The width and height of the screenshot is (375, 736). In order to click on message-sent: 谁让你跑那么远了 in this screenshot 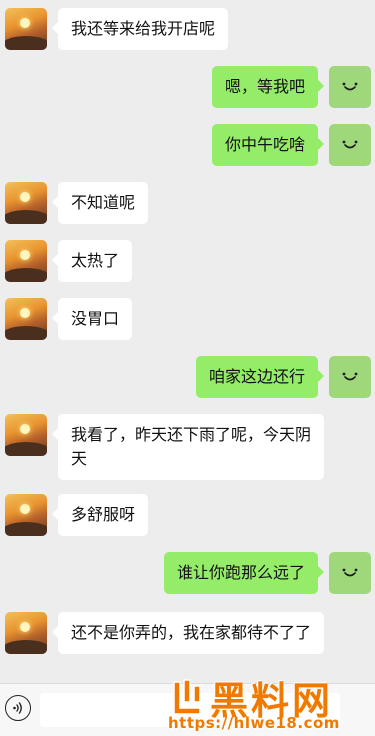, I will do `click(267, 573)`.